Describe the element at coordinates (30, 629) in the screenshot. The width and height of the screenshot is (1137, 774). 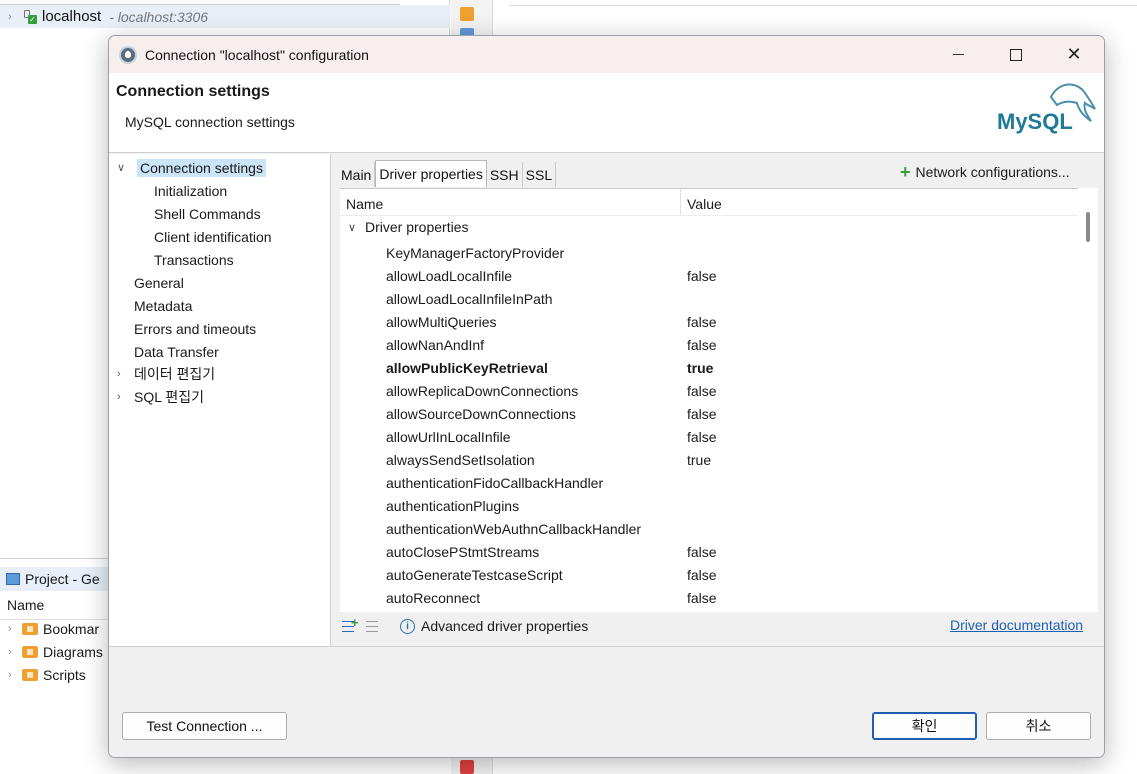
I see `bookmarks-folder-icon` at that location.